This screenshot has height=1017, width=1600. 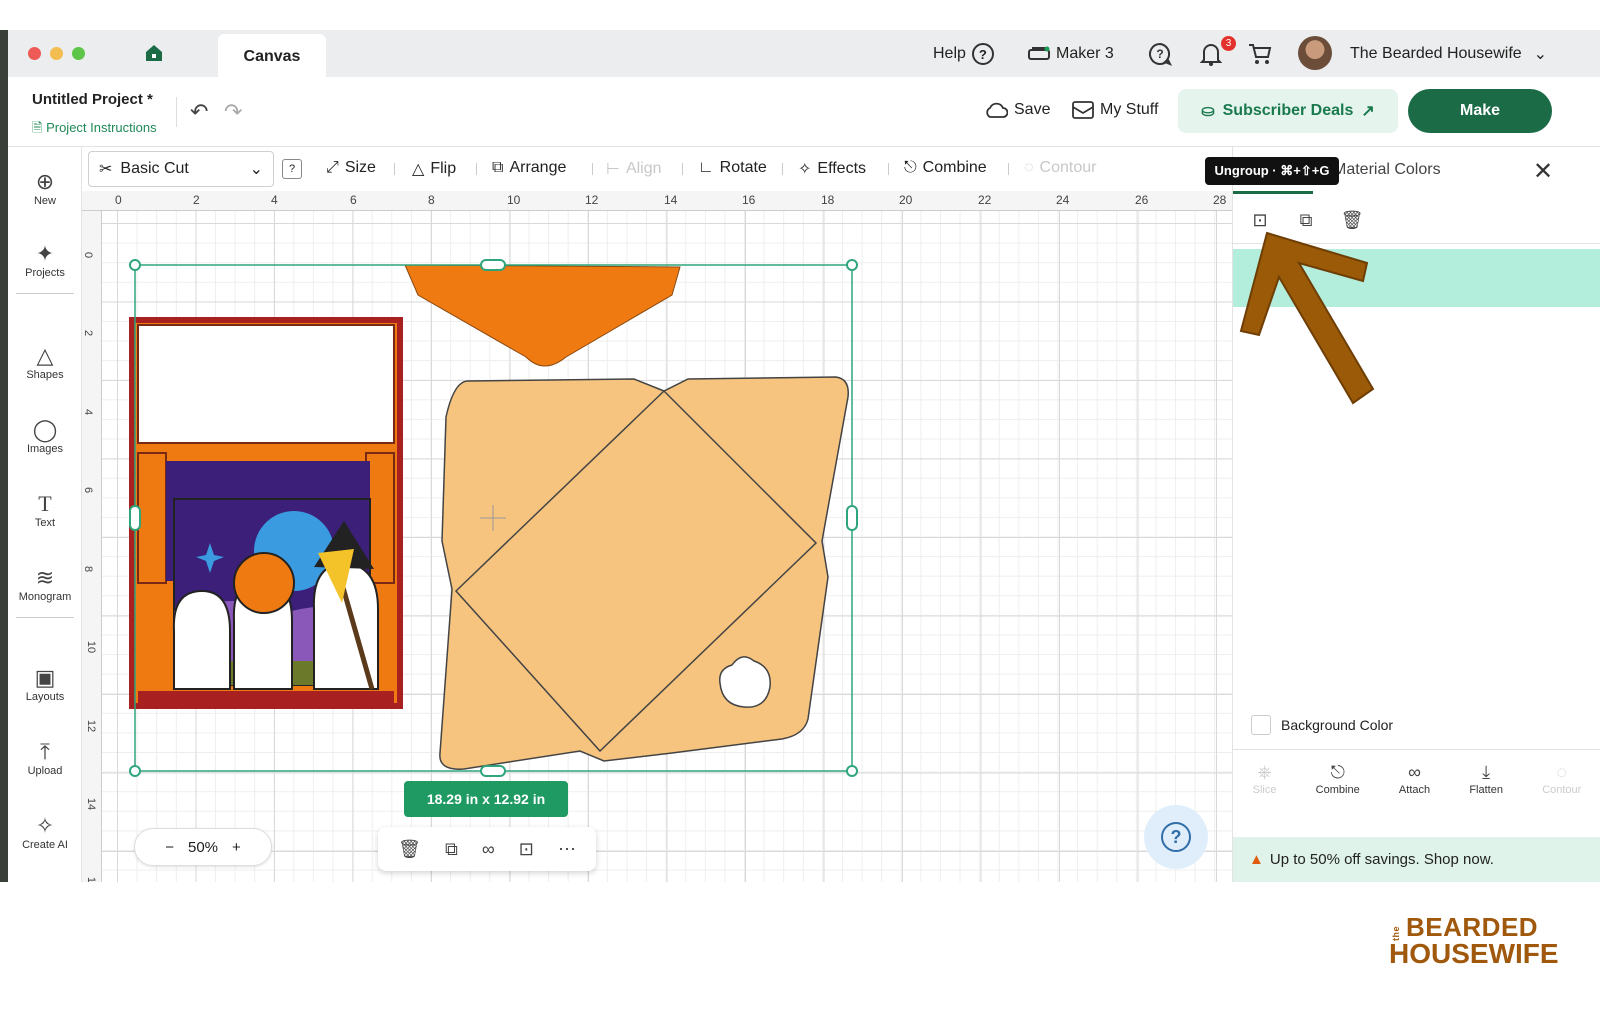 I want to click on external-link-icon: ↗, so click(x=1368, y=111).